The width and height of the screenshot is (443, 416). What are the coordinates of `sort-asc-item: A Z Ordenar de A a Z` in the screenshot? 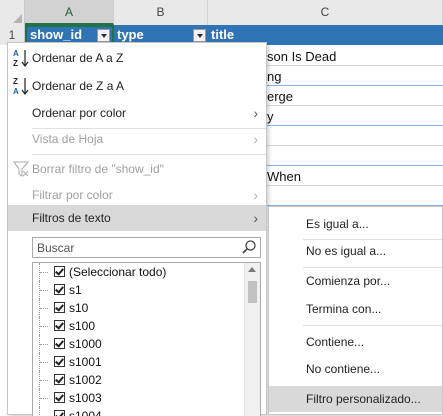 It's located at (137, 58).